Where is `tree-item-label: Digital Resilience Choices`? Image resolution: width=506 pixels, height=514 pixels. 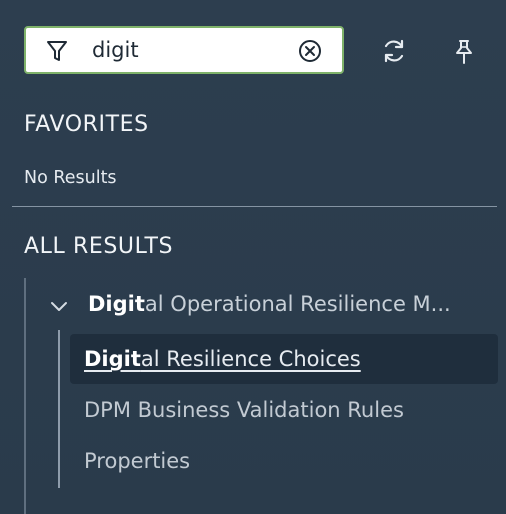
tree-item-label: Digital Resilience Choices is located at coordinates (222, 359).